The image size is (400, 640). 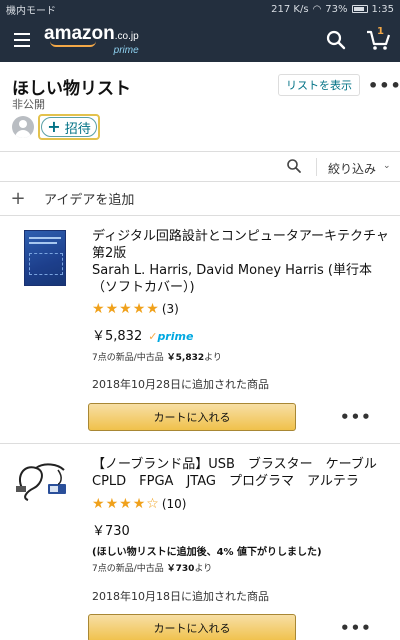 What do you see at coordinates (200, 167) in the screenshot?
I see `filter-bar: 絞り込み ⌄` at bounding box center [200, 167].